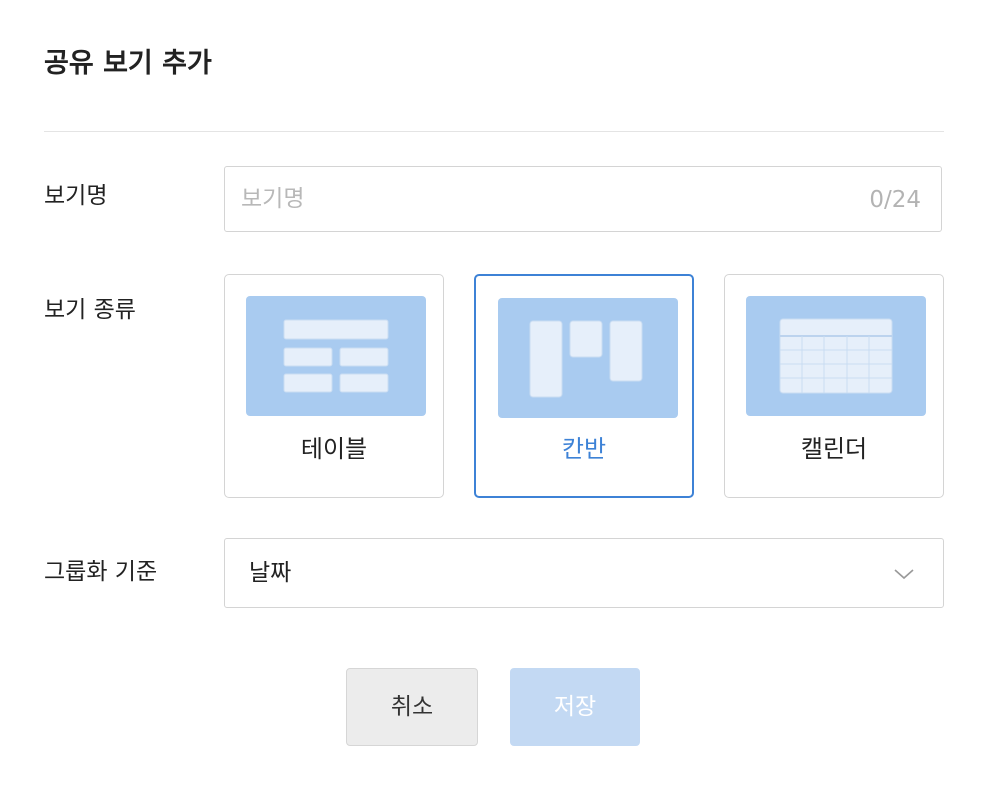  What do you see at coordinates (334, 449) in the screenshot?
I see `view-type-label-table: 테이블` at bounding box center [334, 449].